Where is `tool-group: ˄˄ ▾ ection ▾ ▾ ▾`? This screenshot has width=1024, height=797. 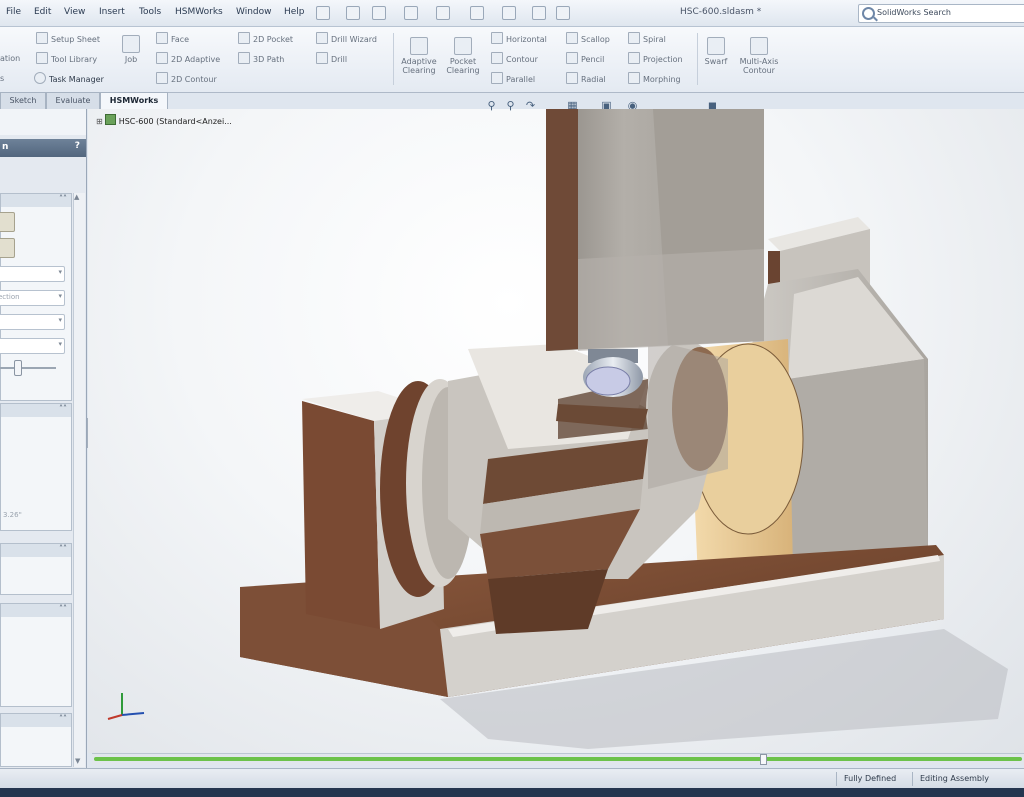 tool-group: ˄˄ ▾ ection ▾ ▾ ▾ is located at coordinates (36, 297).